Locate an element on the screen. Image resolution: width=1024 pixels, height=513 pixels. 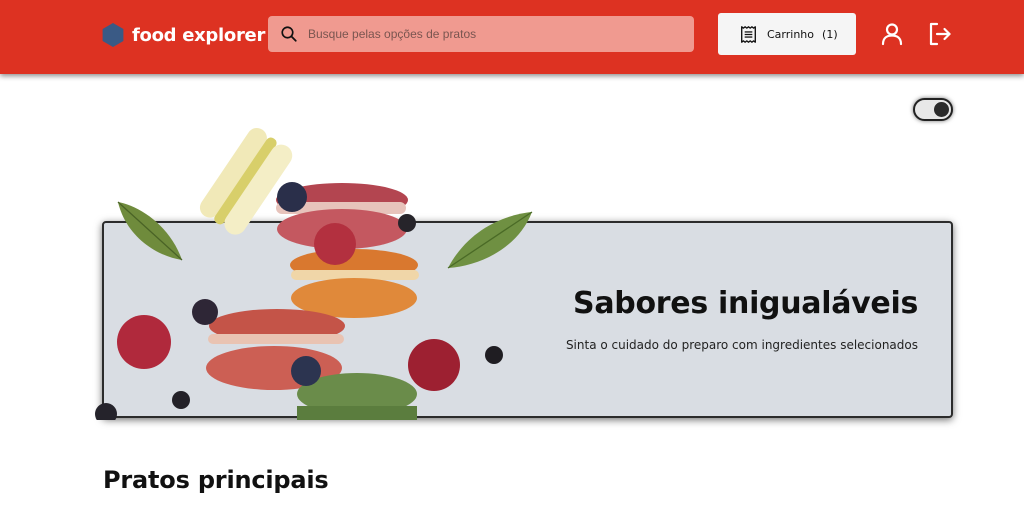
profile-button is located at coordinates (892, 34).